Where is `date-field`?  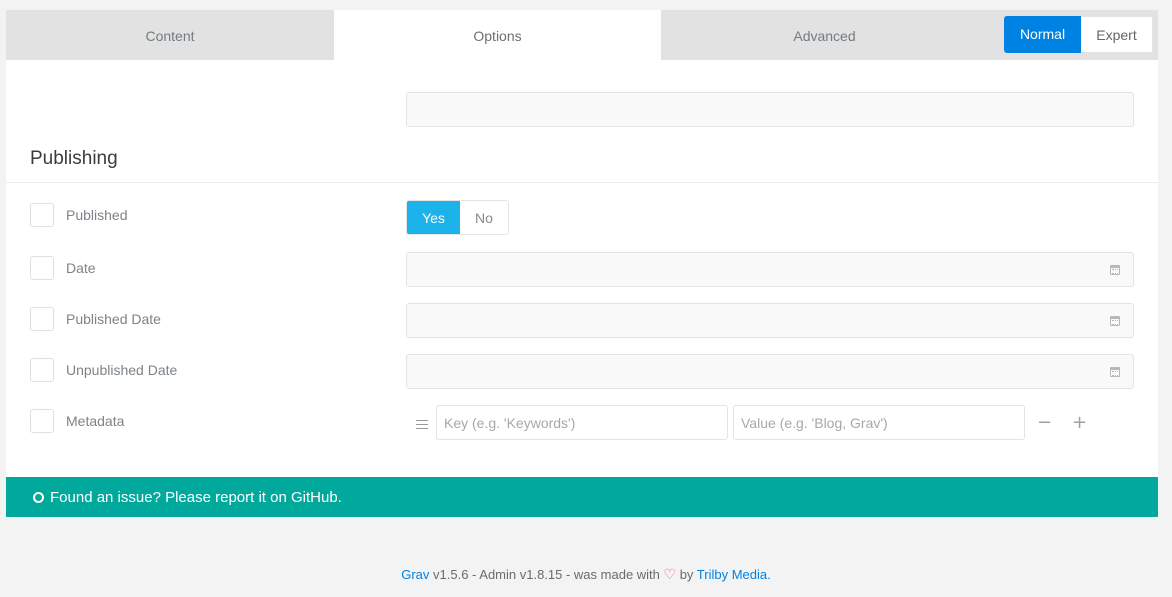 date-field is located at coordinates (770, 269).